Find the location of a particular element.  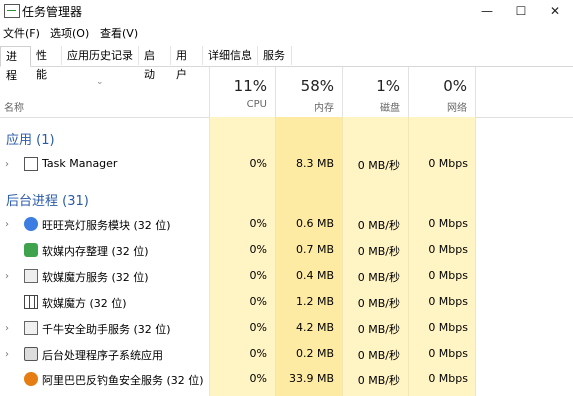

process-name: 千牛安全助手服务 (32 位) is located at coordinates (106, 329).